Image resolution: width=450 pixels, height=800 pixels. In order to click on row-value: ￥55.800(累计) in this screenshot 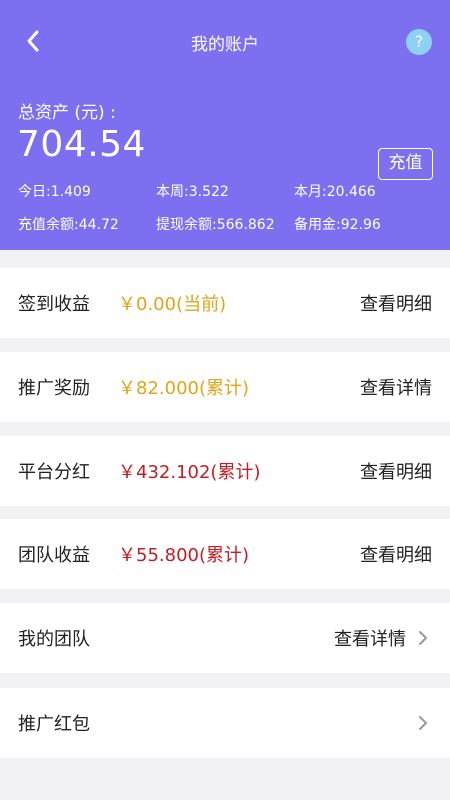, I will do `click(184, 555)`.